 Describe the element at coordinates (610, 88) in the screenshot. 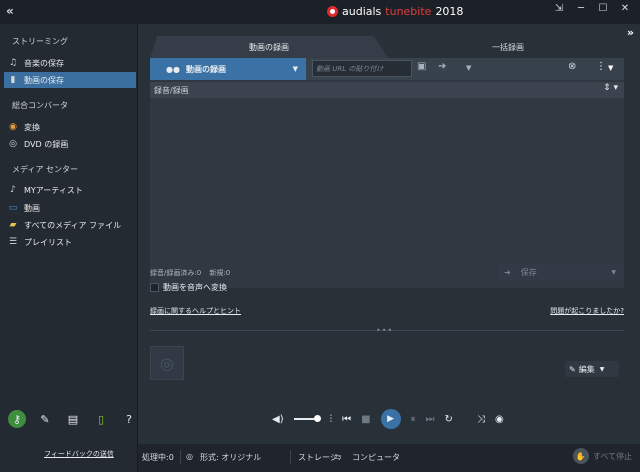

I see `sort-icon: ⇕ ▾` at that location.